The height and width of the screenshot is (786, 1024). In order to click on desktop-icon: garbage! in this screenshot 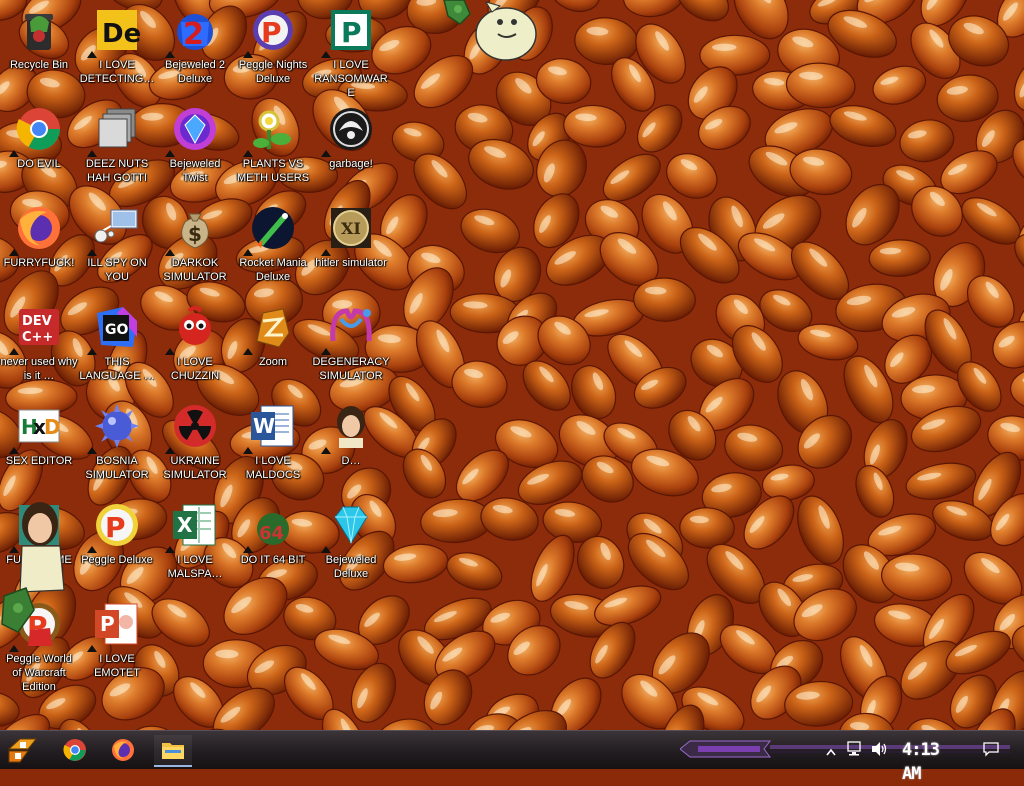, I will do `click(351, 147)`.